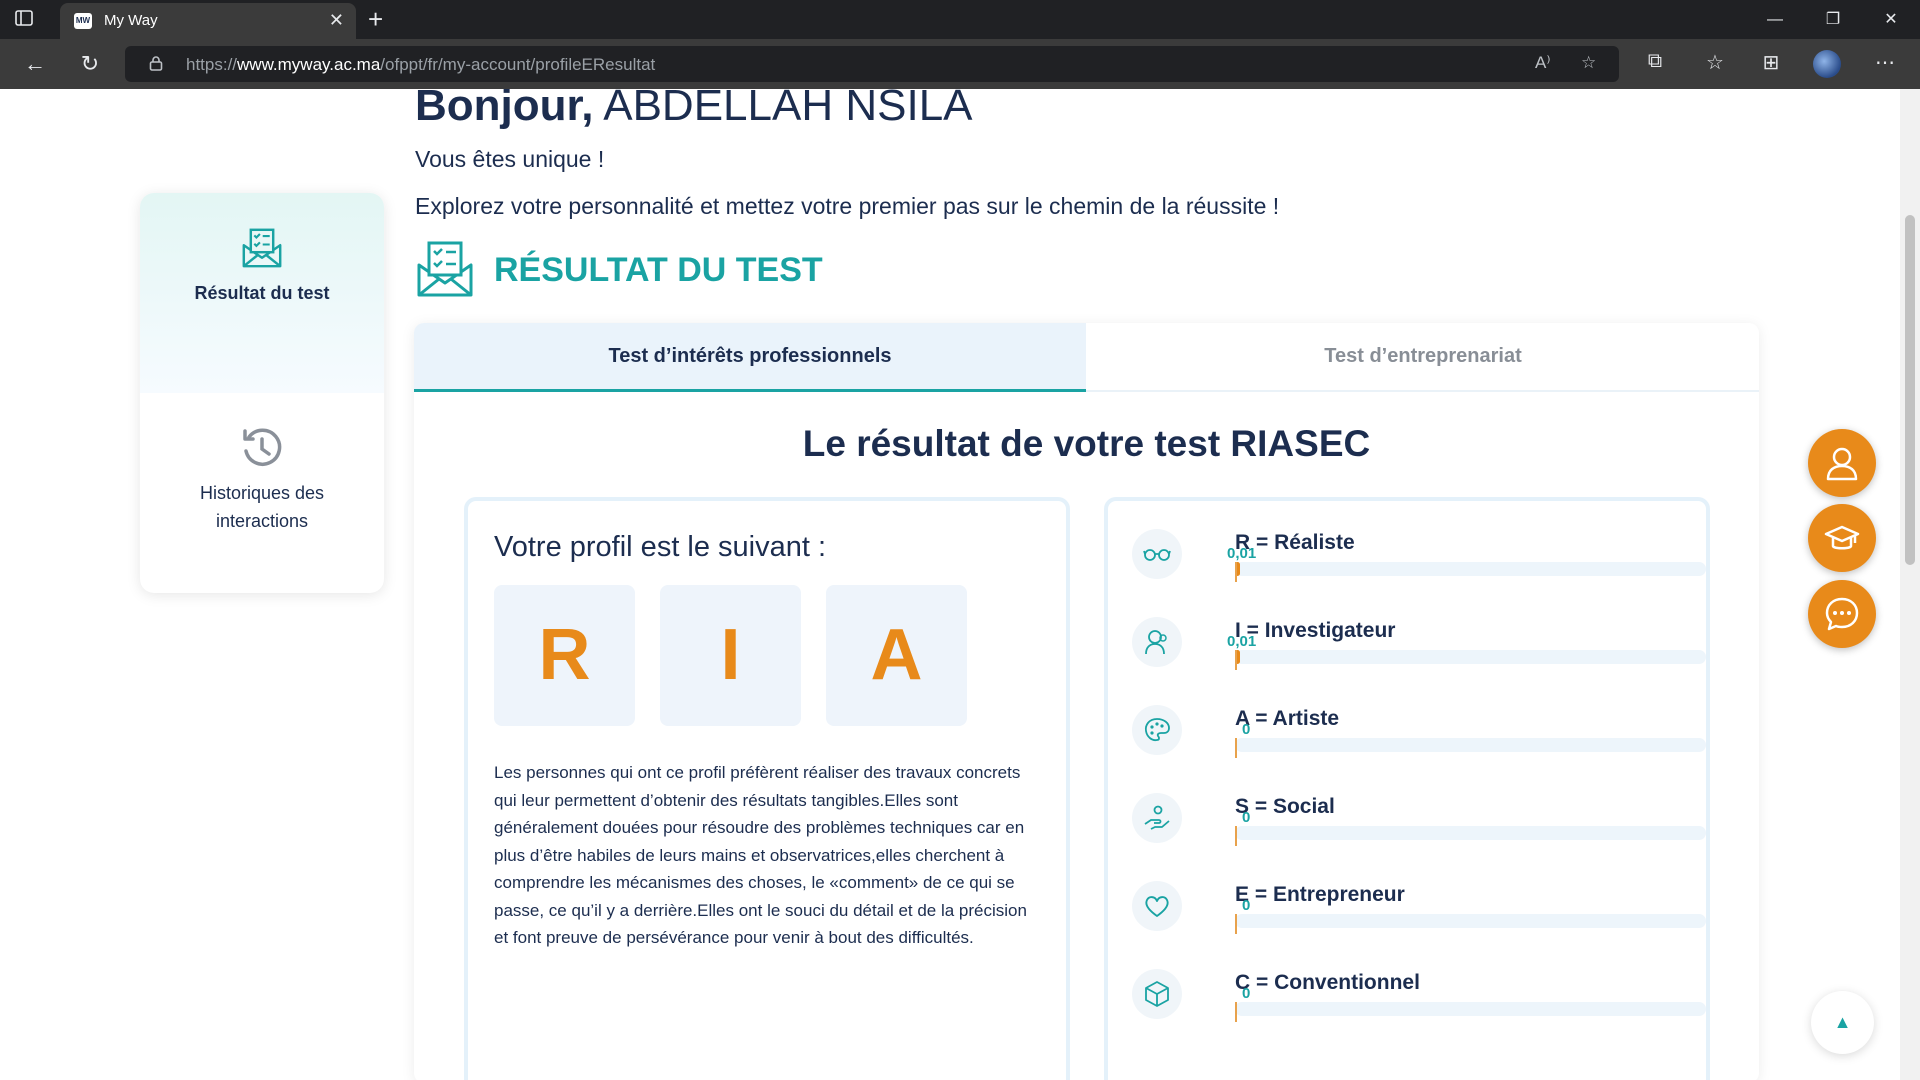 Image resolution: width=1920 pixels, height=1080 pixels. Describe the element at coordinates (1588, 63) in the screenshot. I see `add-favorite-icon: ☆` at that location.